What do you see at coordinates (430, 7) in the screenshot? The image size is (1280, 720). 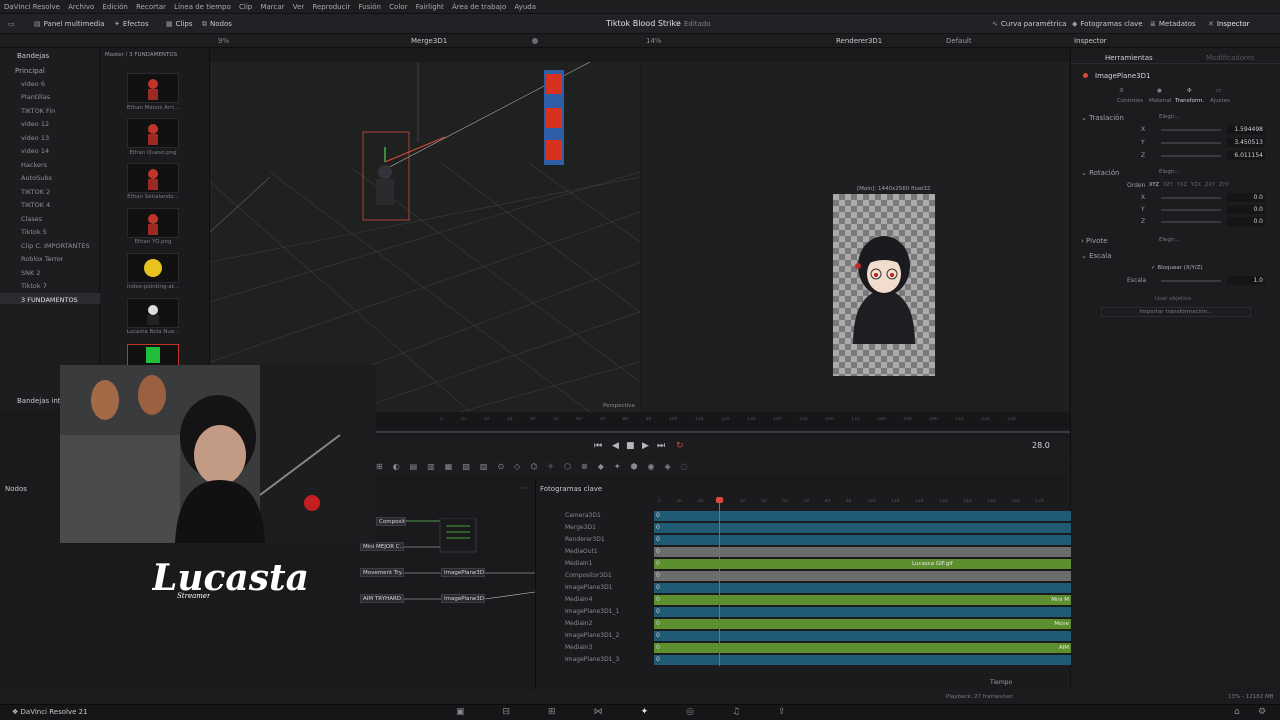 I see `menu-item: Fairlight` at bounding box center [430, 7].